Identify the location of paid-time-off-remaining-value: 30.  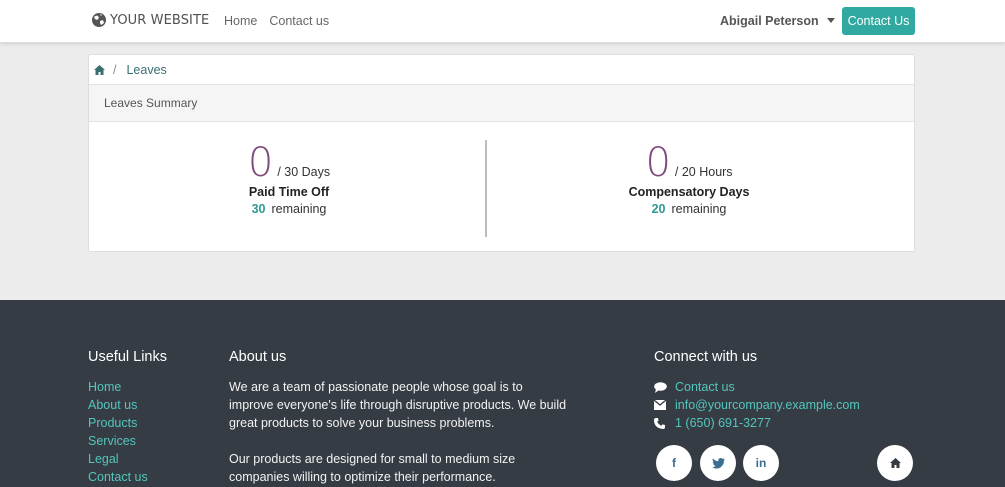
(258, 209).